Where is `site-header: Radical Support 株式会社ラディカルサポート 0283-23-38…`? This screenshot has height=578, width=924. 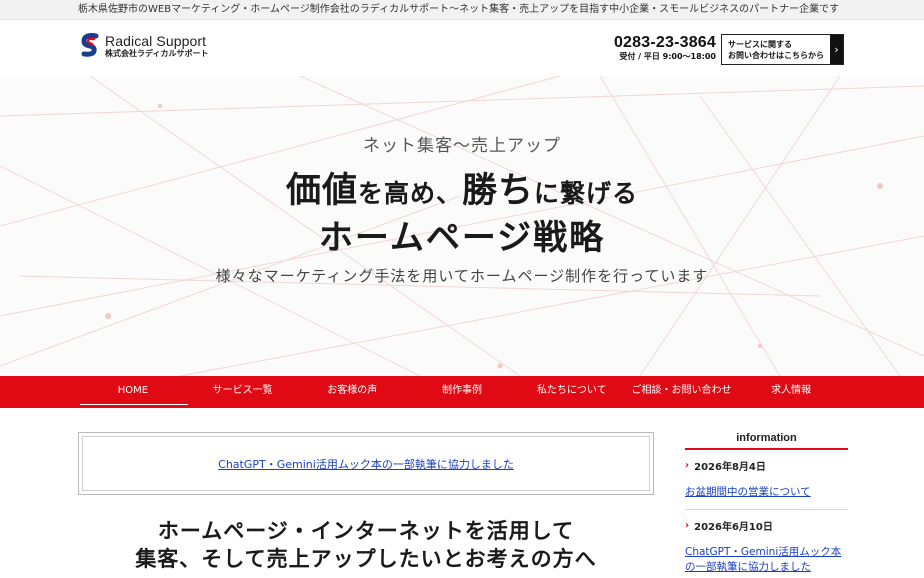
site-header: Radical Support 株式会社ラディカルサポート 0283-23-38… is located at coordinates (462, 48).